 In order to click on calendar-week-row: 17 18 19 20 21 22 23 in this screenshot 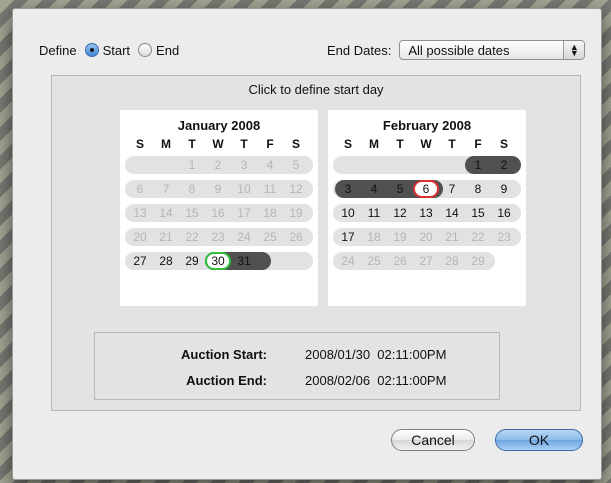, I will do `click(427, 237)`.